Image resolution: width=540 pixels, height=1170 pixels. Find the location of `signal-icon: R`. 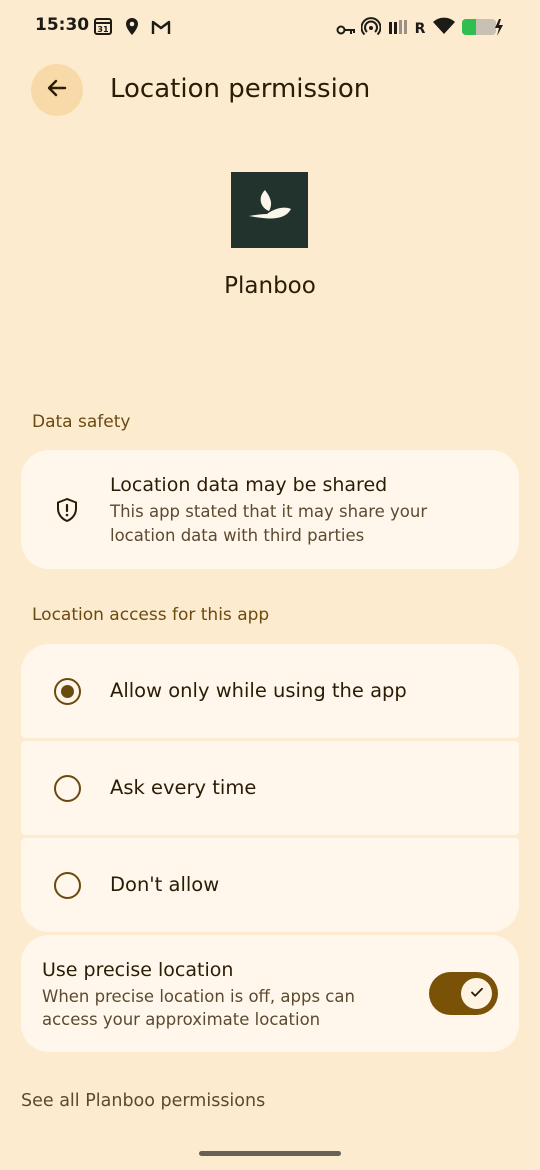

signal-icon: R is located at coordinates (407, 29).